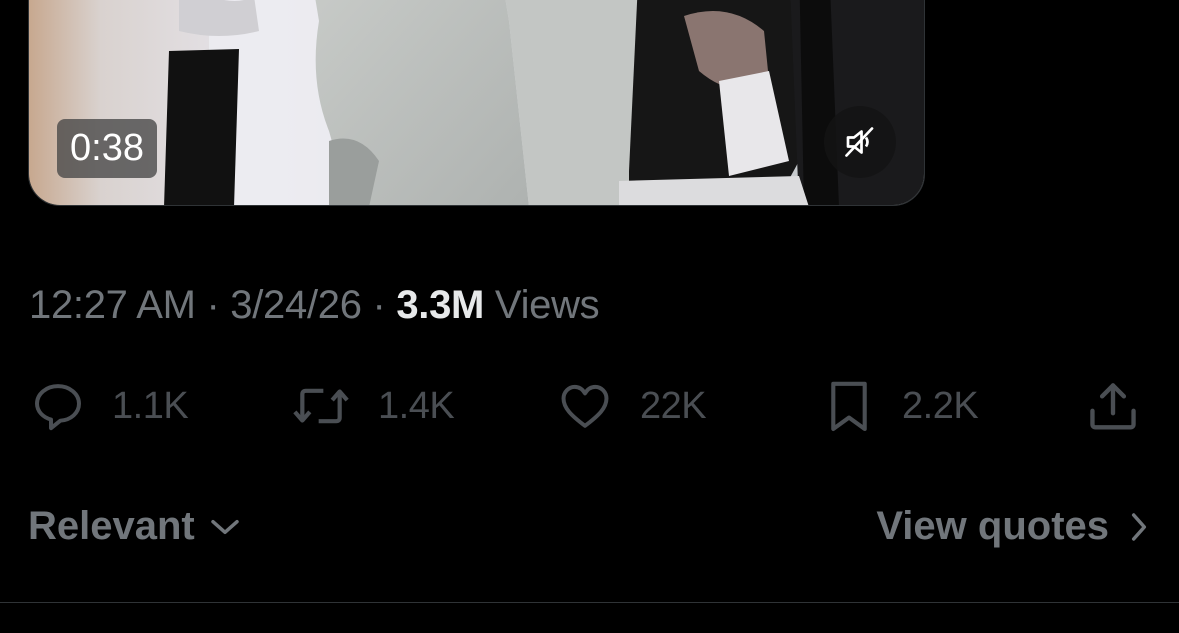 The width and height of the screenshot is (1179, 633). I want to click on video-duration-badge: 0:38, so click(107, 148).